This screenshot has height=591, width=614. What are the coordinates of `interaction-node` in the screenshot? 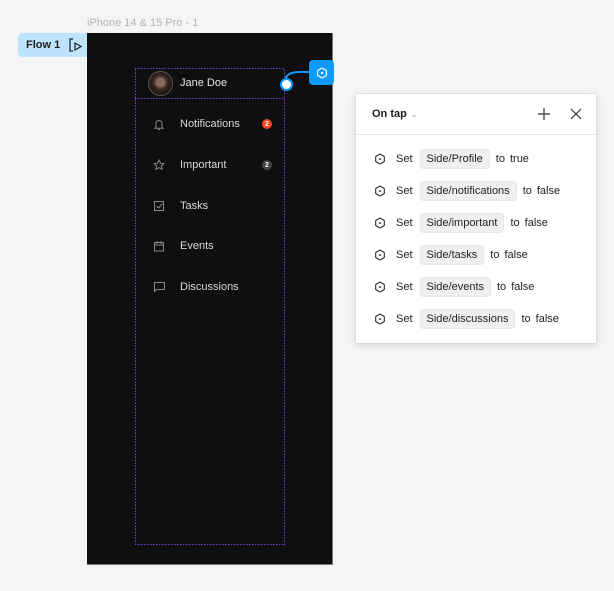 It's located at (321, 72).